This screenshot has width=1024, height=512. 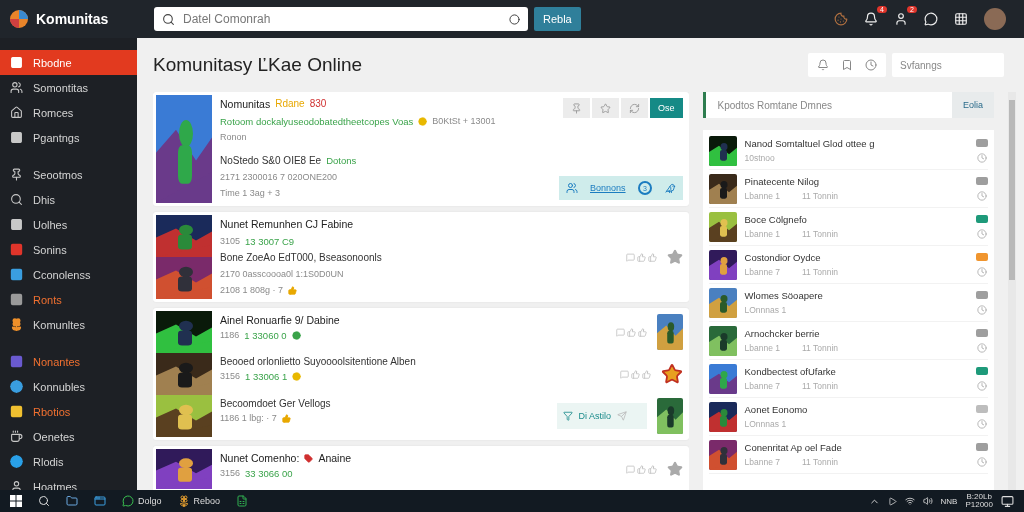 What do you see at coordinates (68, 62) in the screenshot?
I see `sidebar-item: Rbodne` at bounding box center [68, 62].